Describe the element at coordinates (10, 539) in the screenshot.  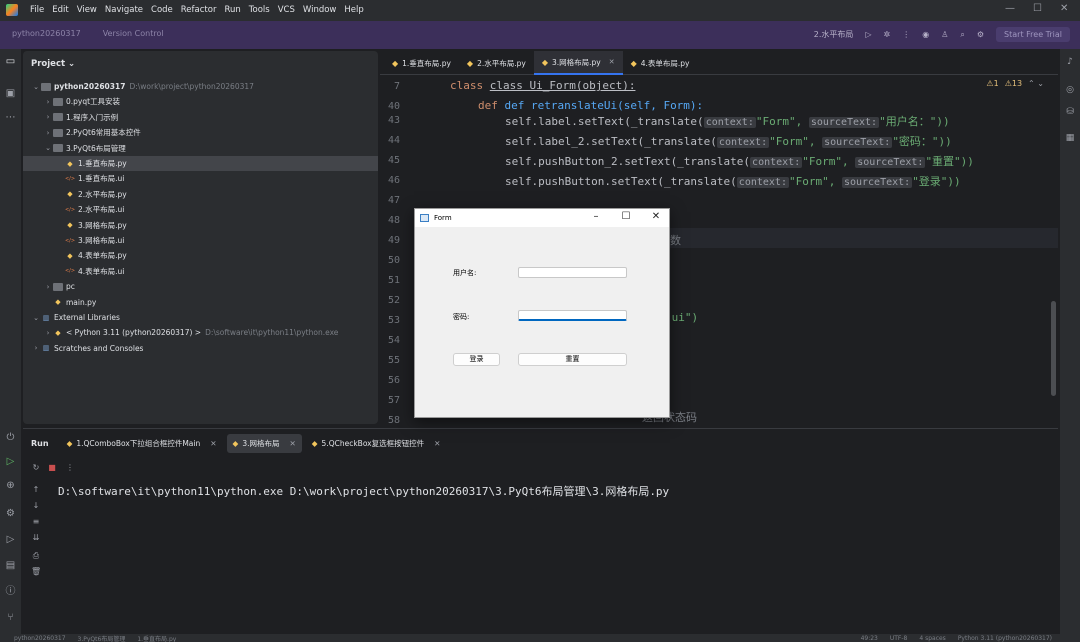
I see `services-run-icon: ▷` at that location.